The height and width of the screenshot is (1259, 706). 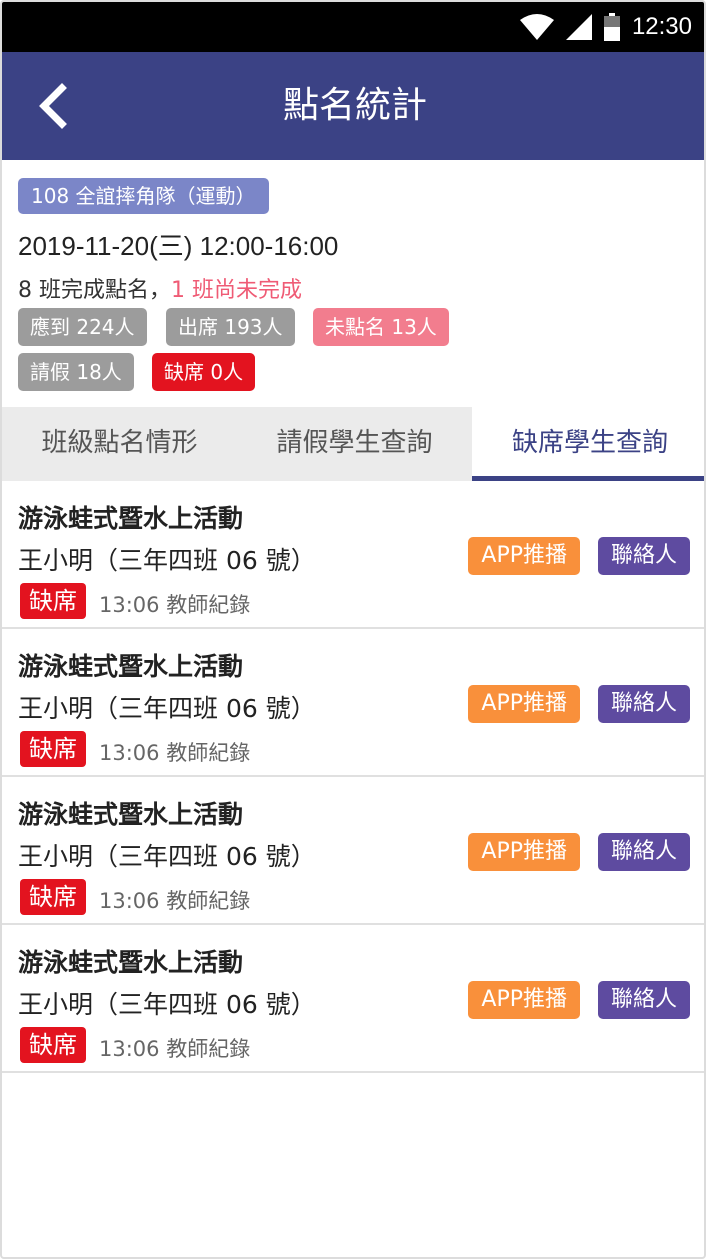 What do you see at coordinates (76, 372) in the screenshot?
I see `leave-count-chip: 請假 18人` at bounding box center [76, 372].